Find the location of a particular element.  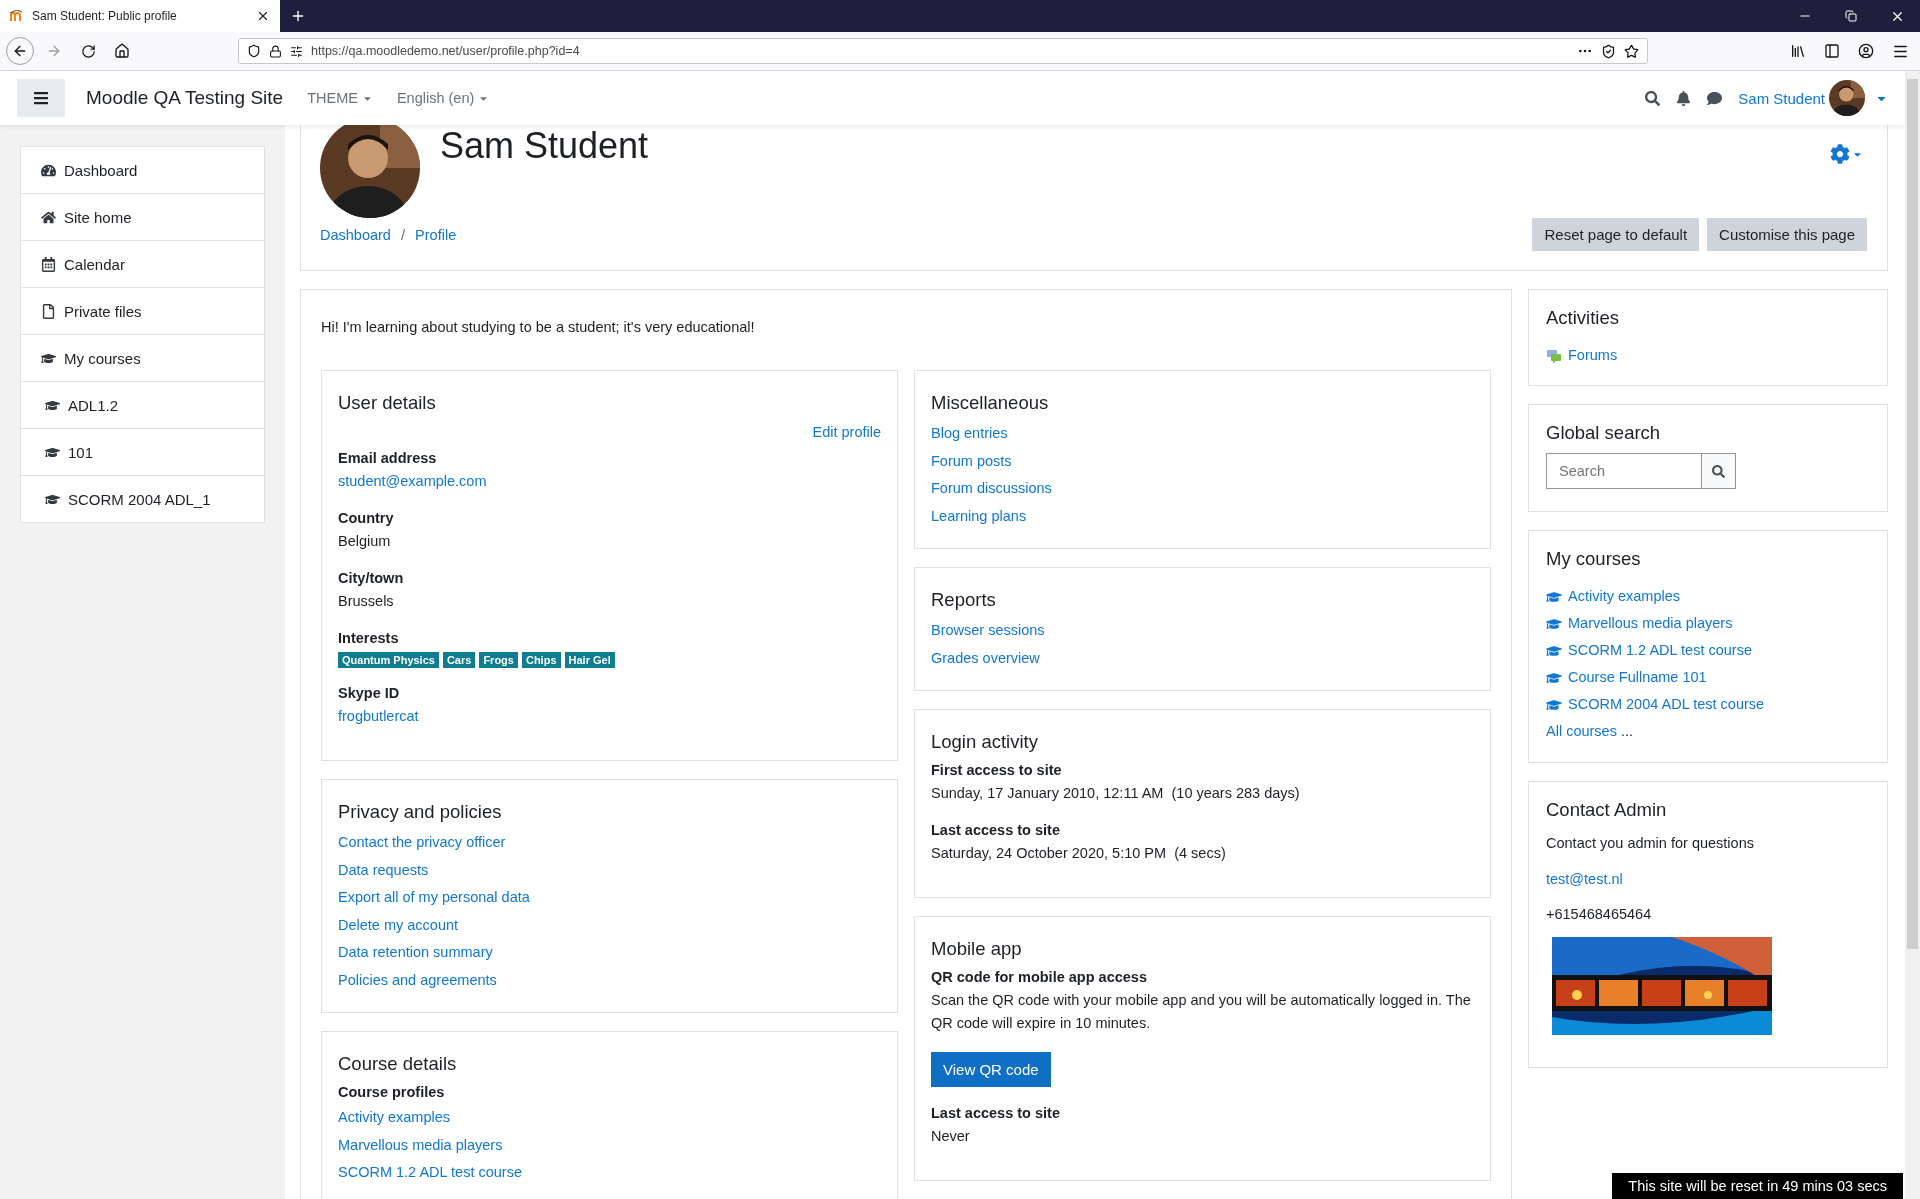

field-value: Sunday, 17 January 2010, 12:11 AM (10 years 283 days) is located at coordinates (1116, 793).